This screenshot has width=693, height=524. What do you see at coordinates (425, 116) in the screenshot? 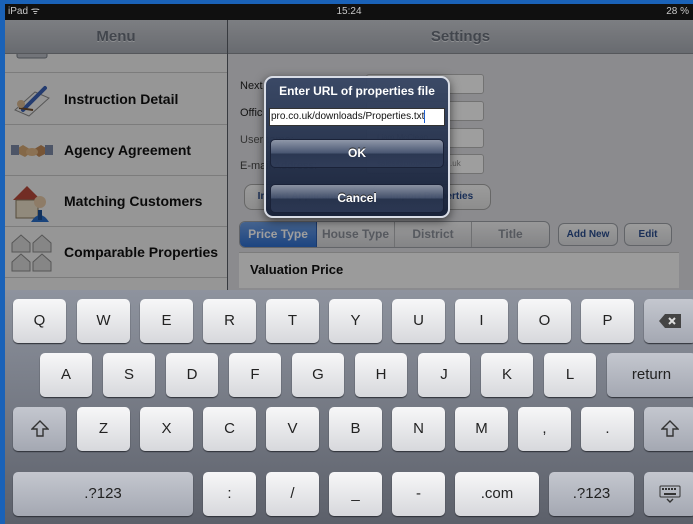
I see `text-caret` at bounding box center [425, 116].